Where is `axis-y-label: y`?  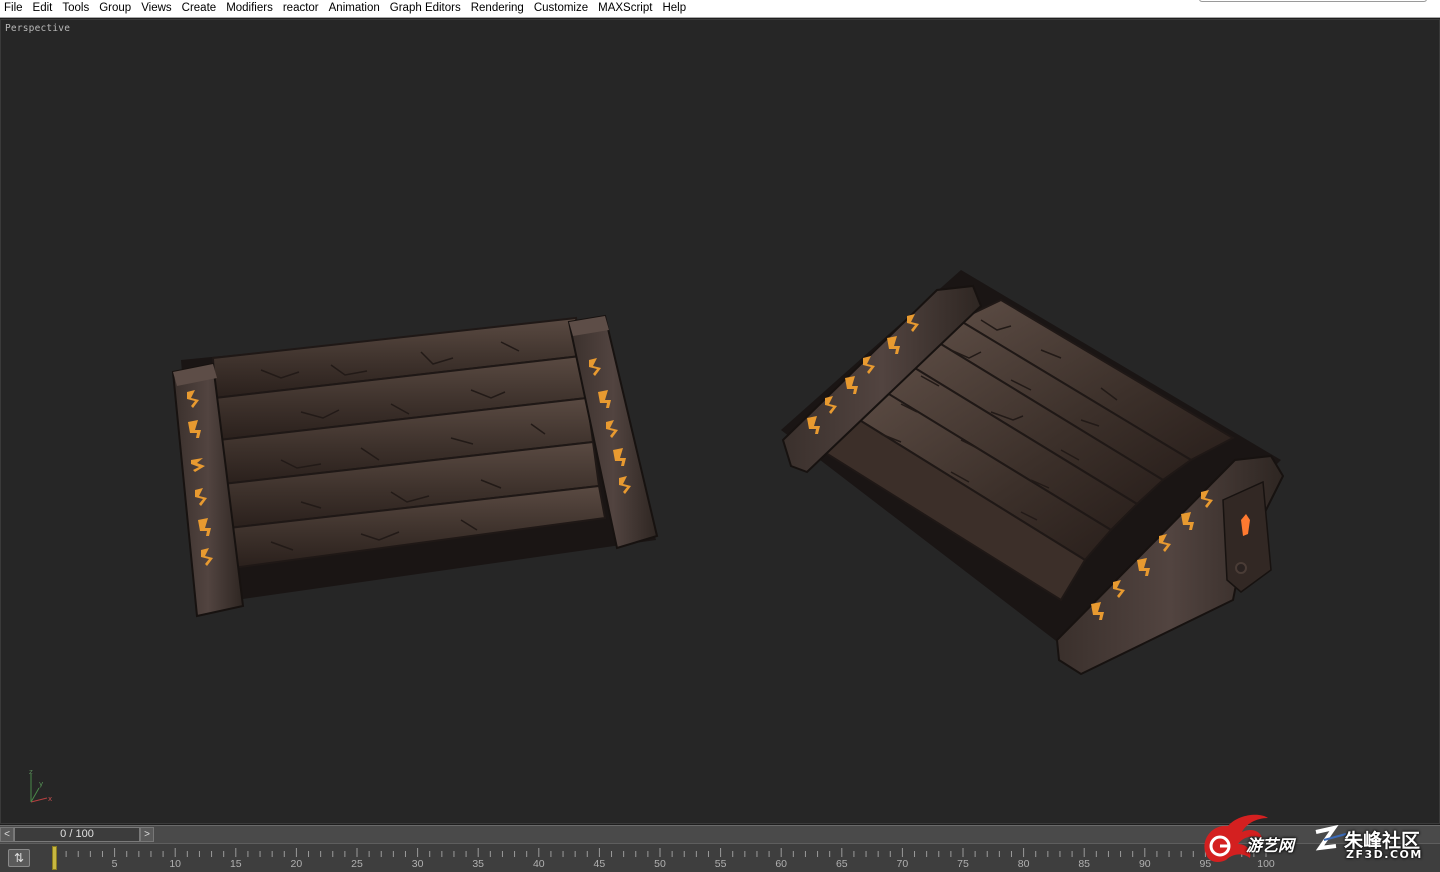
axis-y-label: y is located at coordinates (41, 784).